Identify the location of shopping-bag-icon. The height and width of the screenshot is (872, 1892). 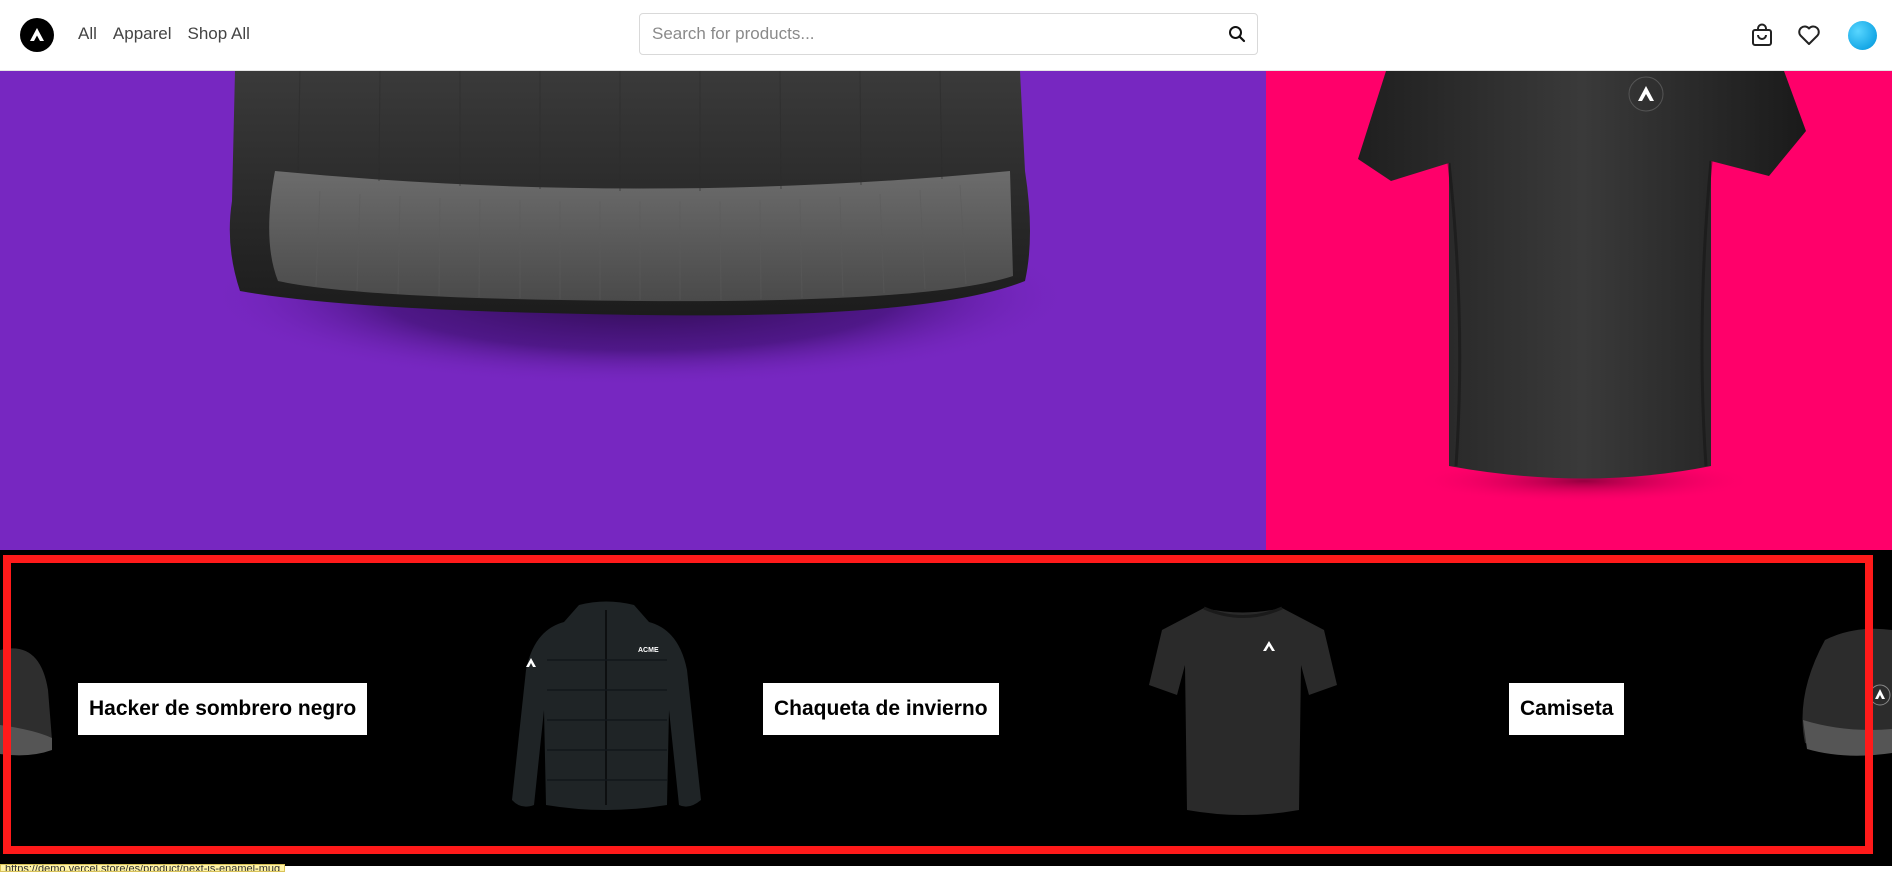
(1762, 35).